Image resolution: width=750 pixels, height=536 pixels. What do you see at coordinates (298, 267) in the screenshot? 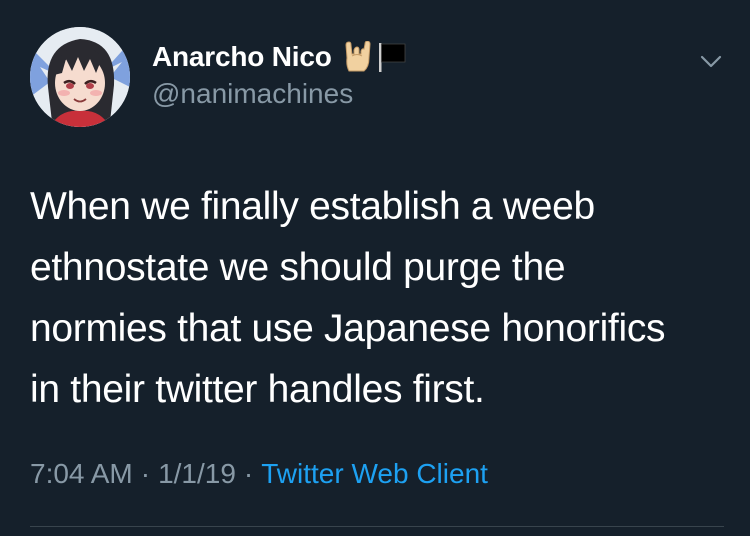
I see `tweet-text-line: ethnostate we should purge the` at bounding box center [298, 267].